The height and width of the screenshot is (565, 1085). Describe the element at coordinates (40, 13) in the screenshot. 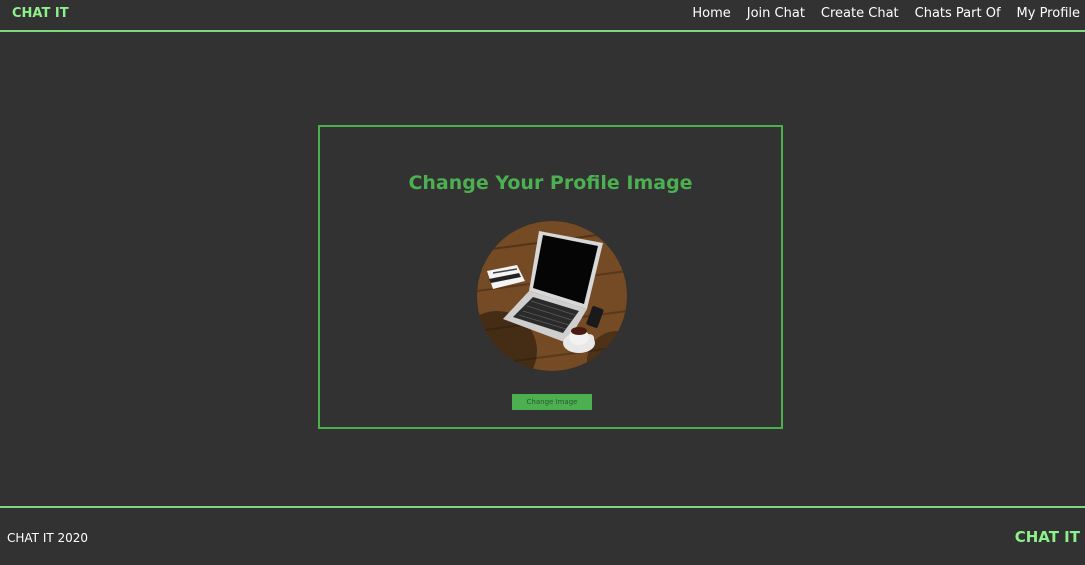

I see `brand-logo: CHAT IT` at that location.